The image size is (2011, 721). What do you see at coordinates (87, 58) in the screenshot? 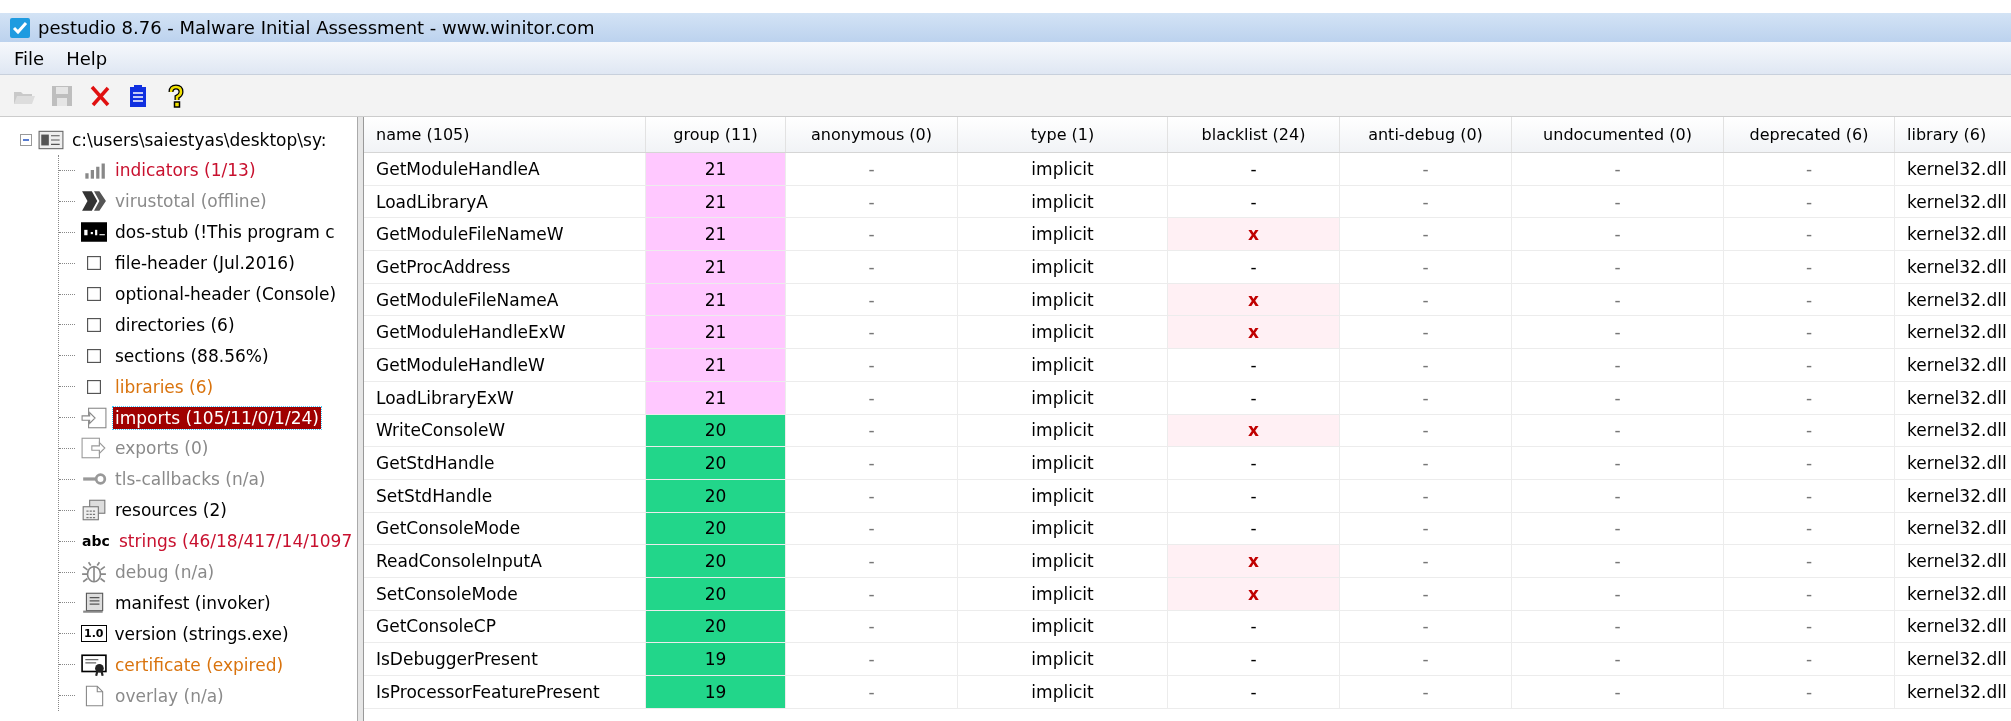
I see `menu-item: Help` at bounding box center [87, 58].